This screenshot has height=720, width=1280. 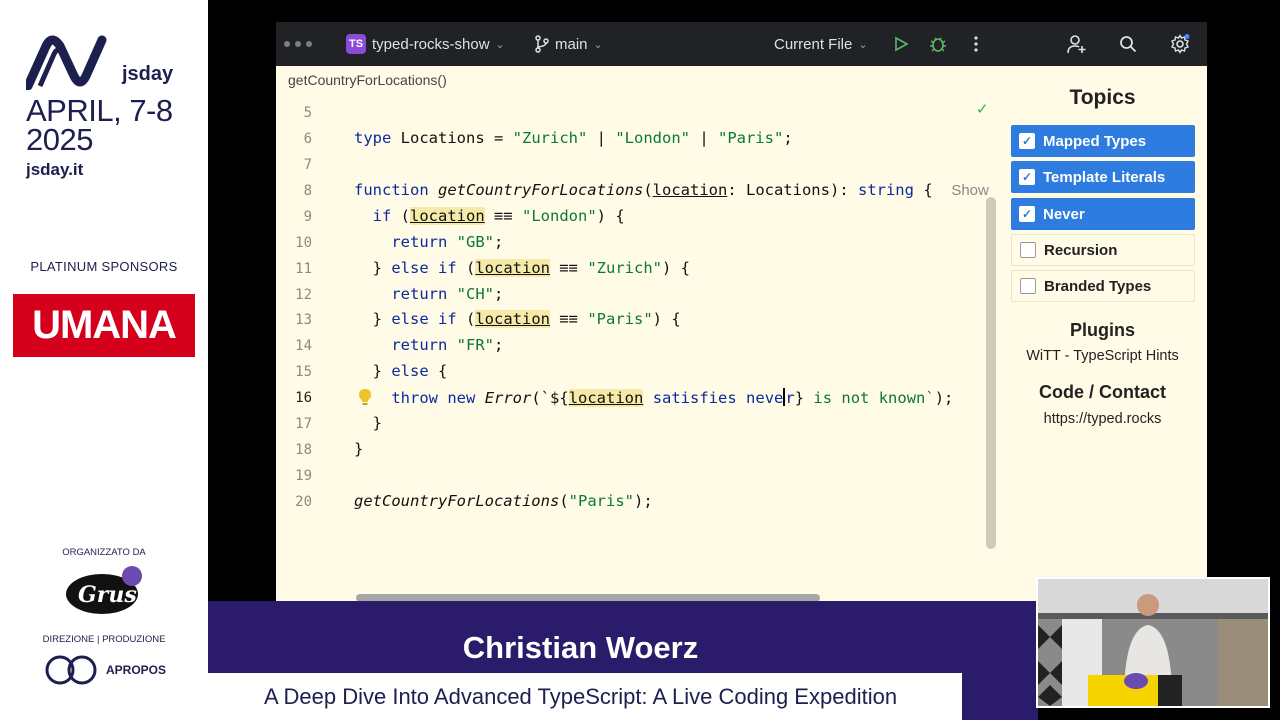 What do you see at coordinates (517, 319) in the screenshot?
I see `code-line-13: } else if (location ≡≡ "Paris") {` at bounding box center [517, 319].